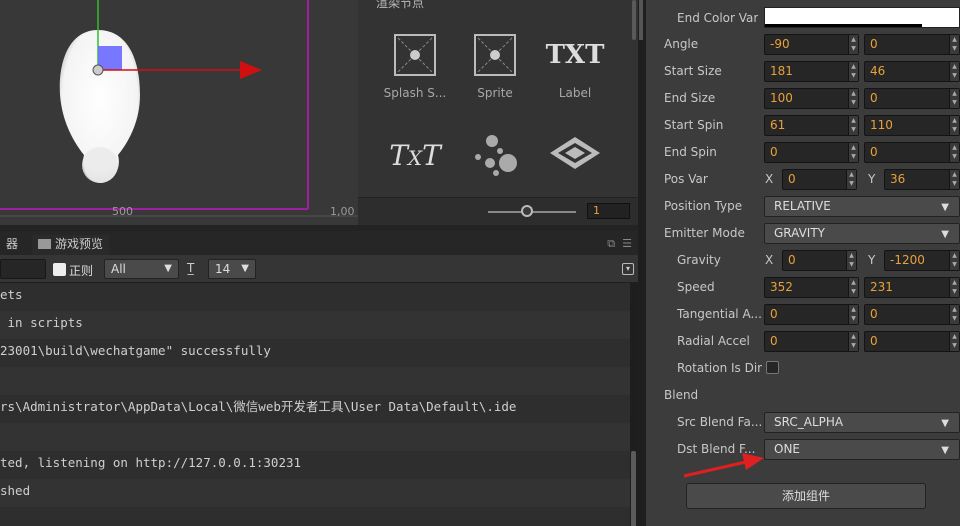  What do you see at coordinates (141, 269) in the screenshot?
I see `log-level-select: All ▼` at bounding box center [141, 269].